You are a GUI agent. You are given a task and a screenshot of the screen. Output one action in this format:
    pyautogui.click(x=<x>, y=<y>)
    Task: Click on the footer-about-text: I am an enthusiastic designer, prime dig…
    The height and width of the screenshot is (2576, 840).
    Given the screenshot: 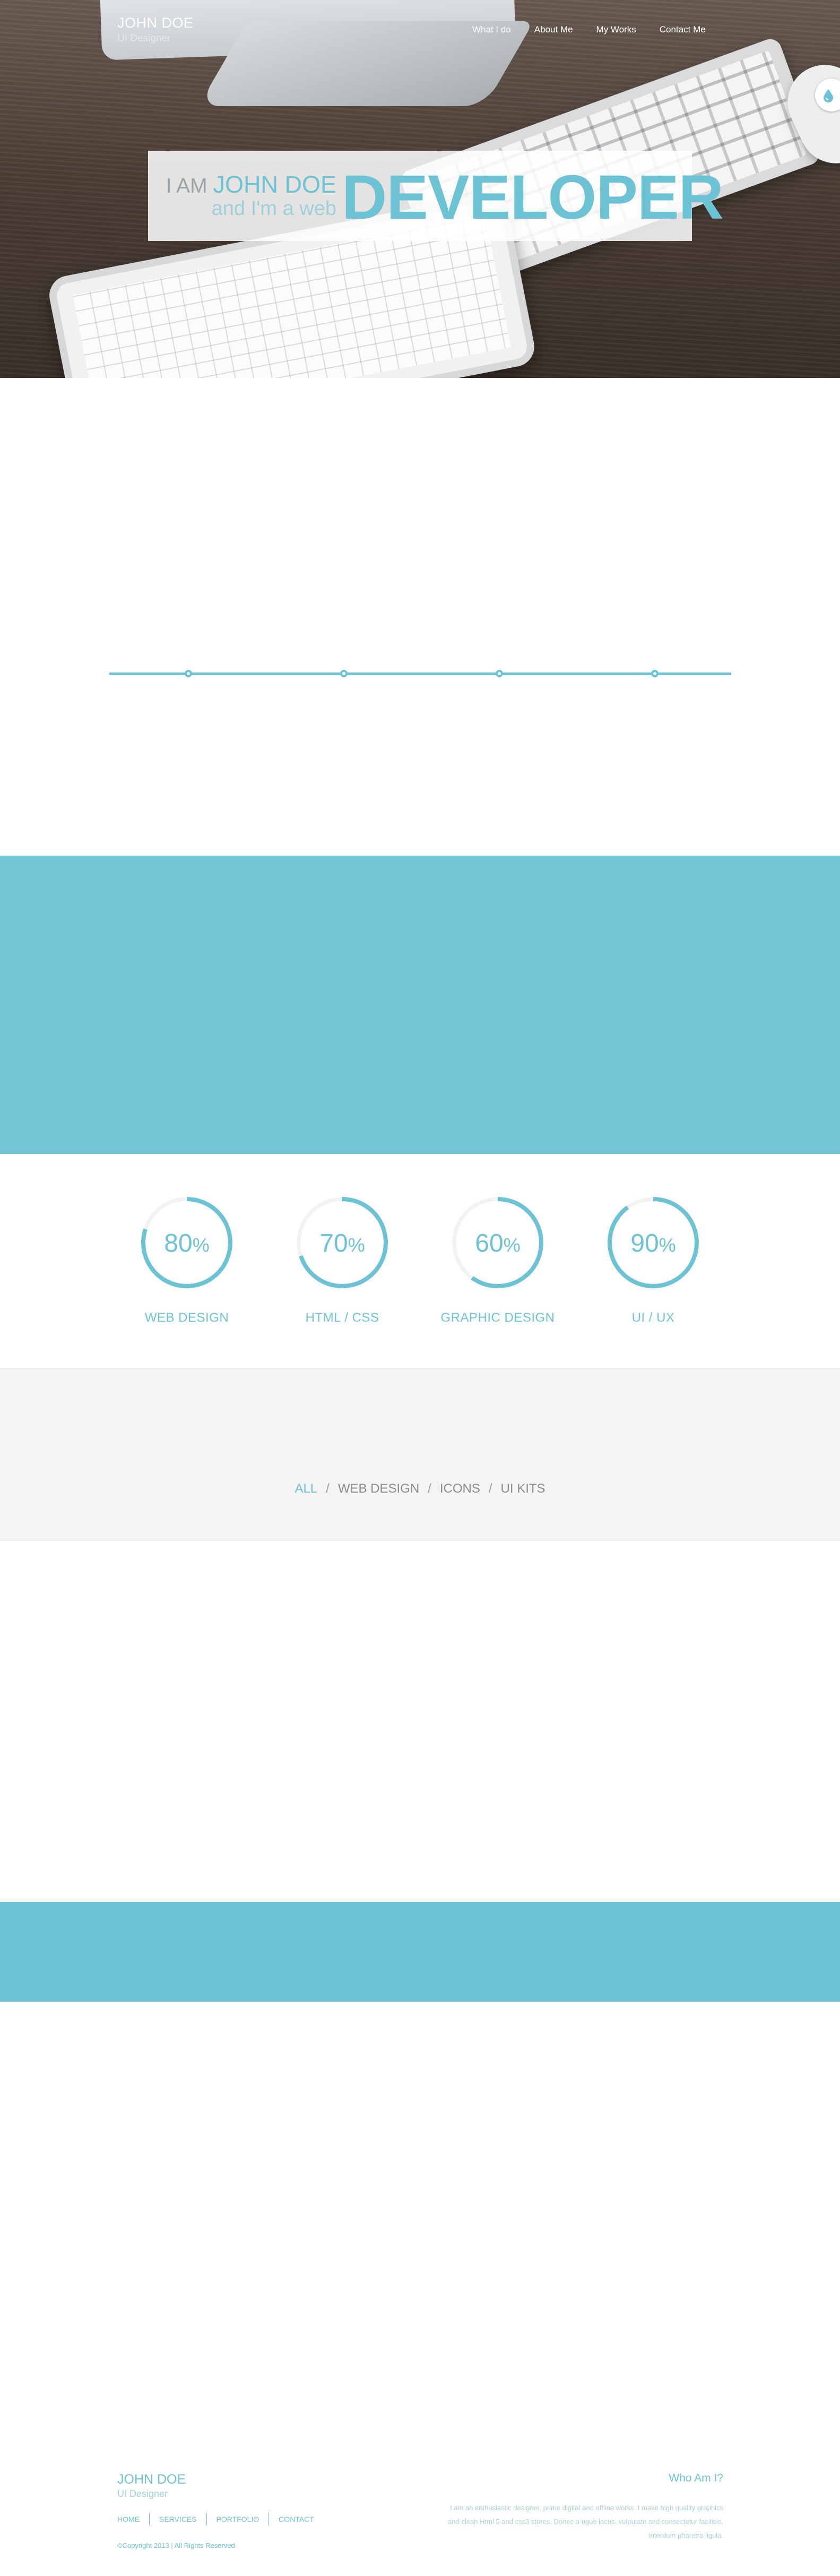 What is the action you would take?
    pyautogui.click(x=585, y=2522)
    